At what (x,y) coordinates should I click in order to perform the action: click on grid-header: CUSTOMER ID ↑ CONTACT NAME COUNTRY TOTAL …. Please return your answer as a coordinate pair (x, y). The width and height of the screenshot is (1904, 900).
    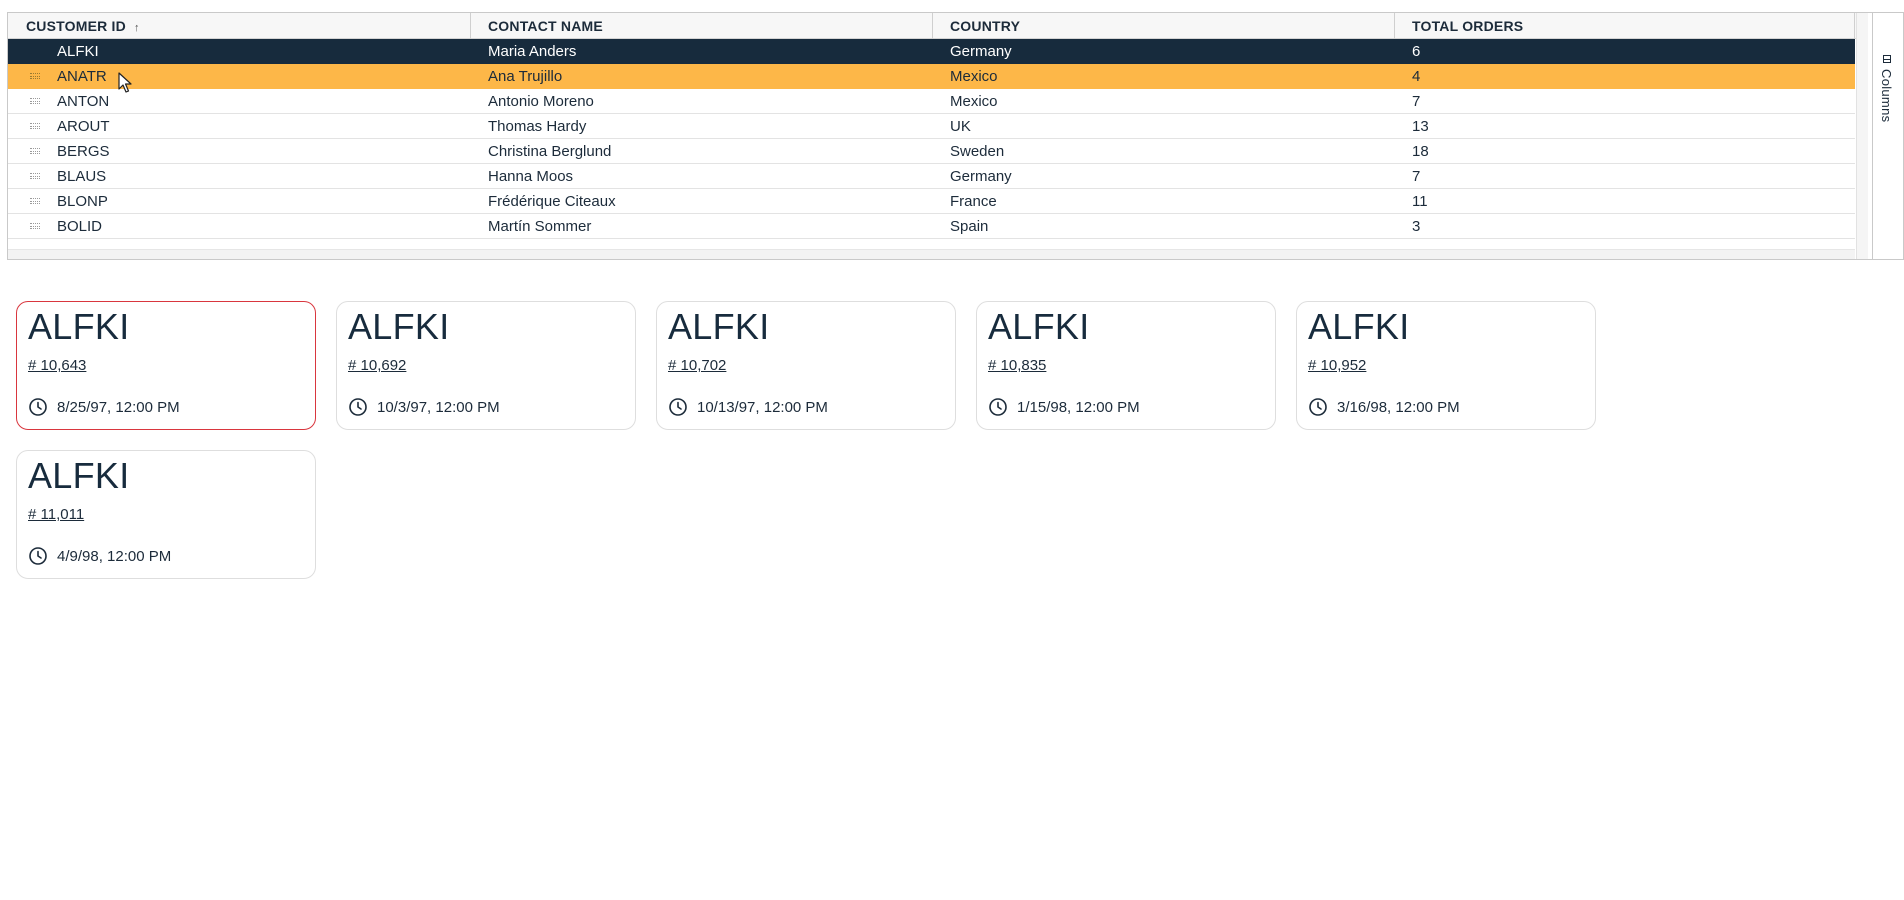
    Looking at the image, I should click on (932, 26).